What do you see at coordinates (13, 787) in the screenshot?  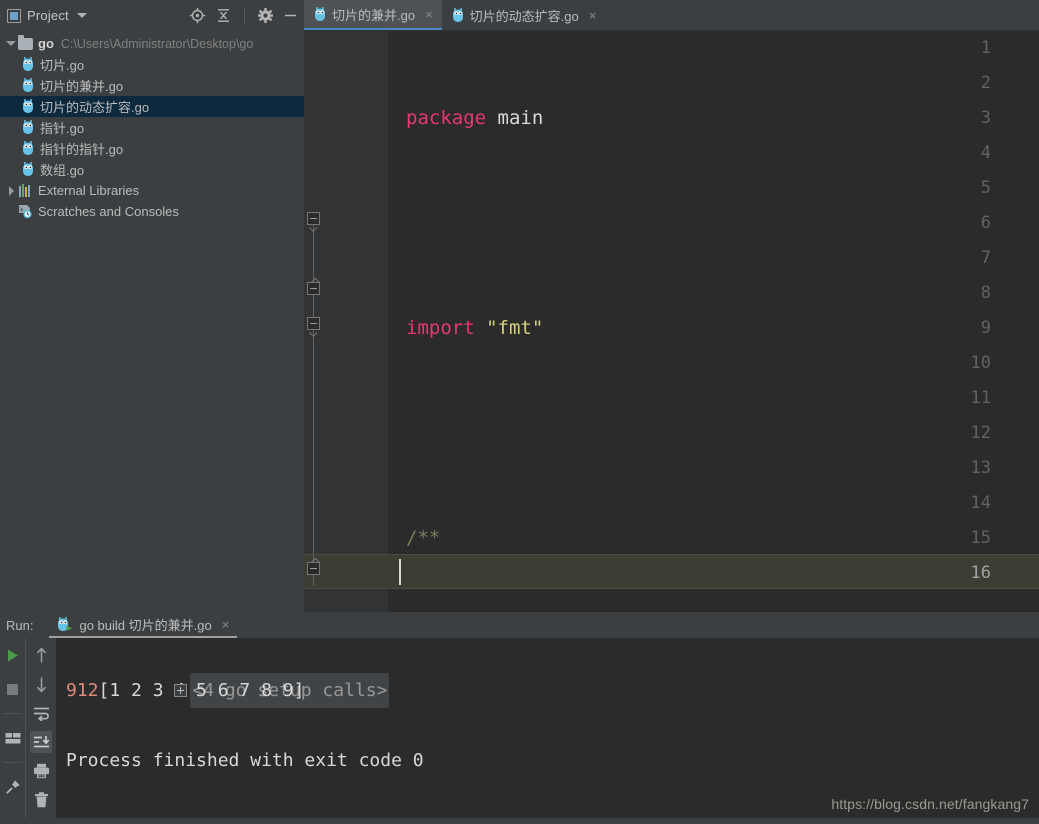 I see `pin-tab-button` at bounding box center [13, 787].